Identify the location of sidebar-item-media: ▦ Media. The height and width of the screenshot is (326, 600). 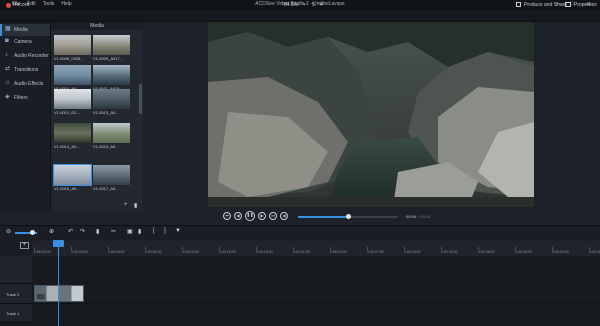
(25, 30).